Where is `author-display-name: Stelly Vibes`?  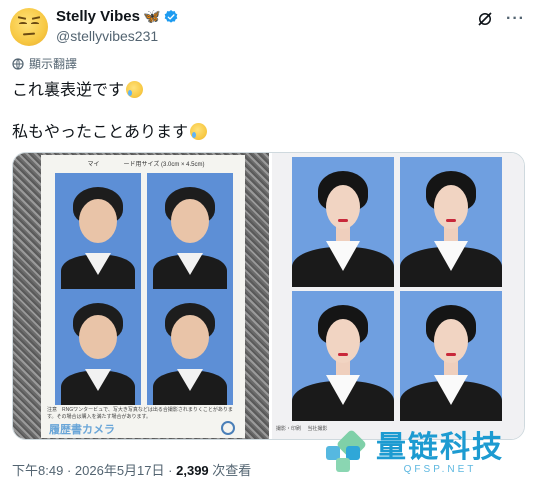 author-display-name: Stelly Vibes is located at coordinates (98, 16).